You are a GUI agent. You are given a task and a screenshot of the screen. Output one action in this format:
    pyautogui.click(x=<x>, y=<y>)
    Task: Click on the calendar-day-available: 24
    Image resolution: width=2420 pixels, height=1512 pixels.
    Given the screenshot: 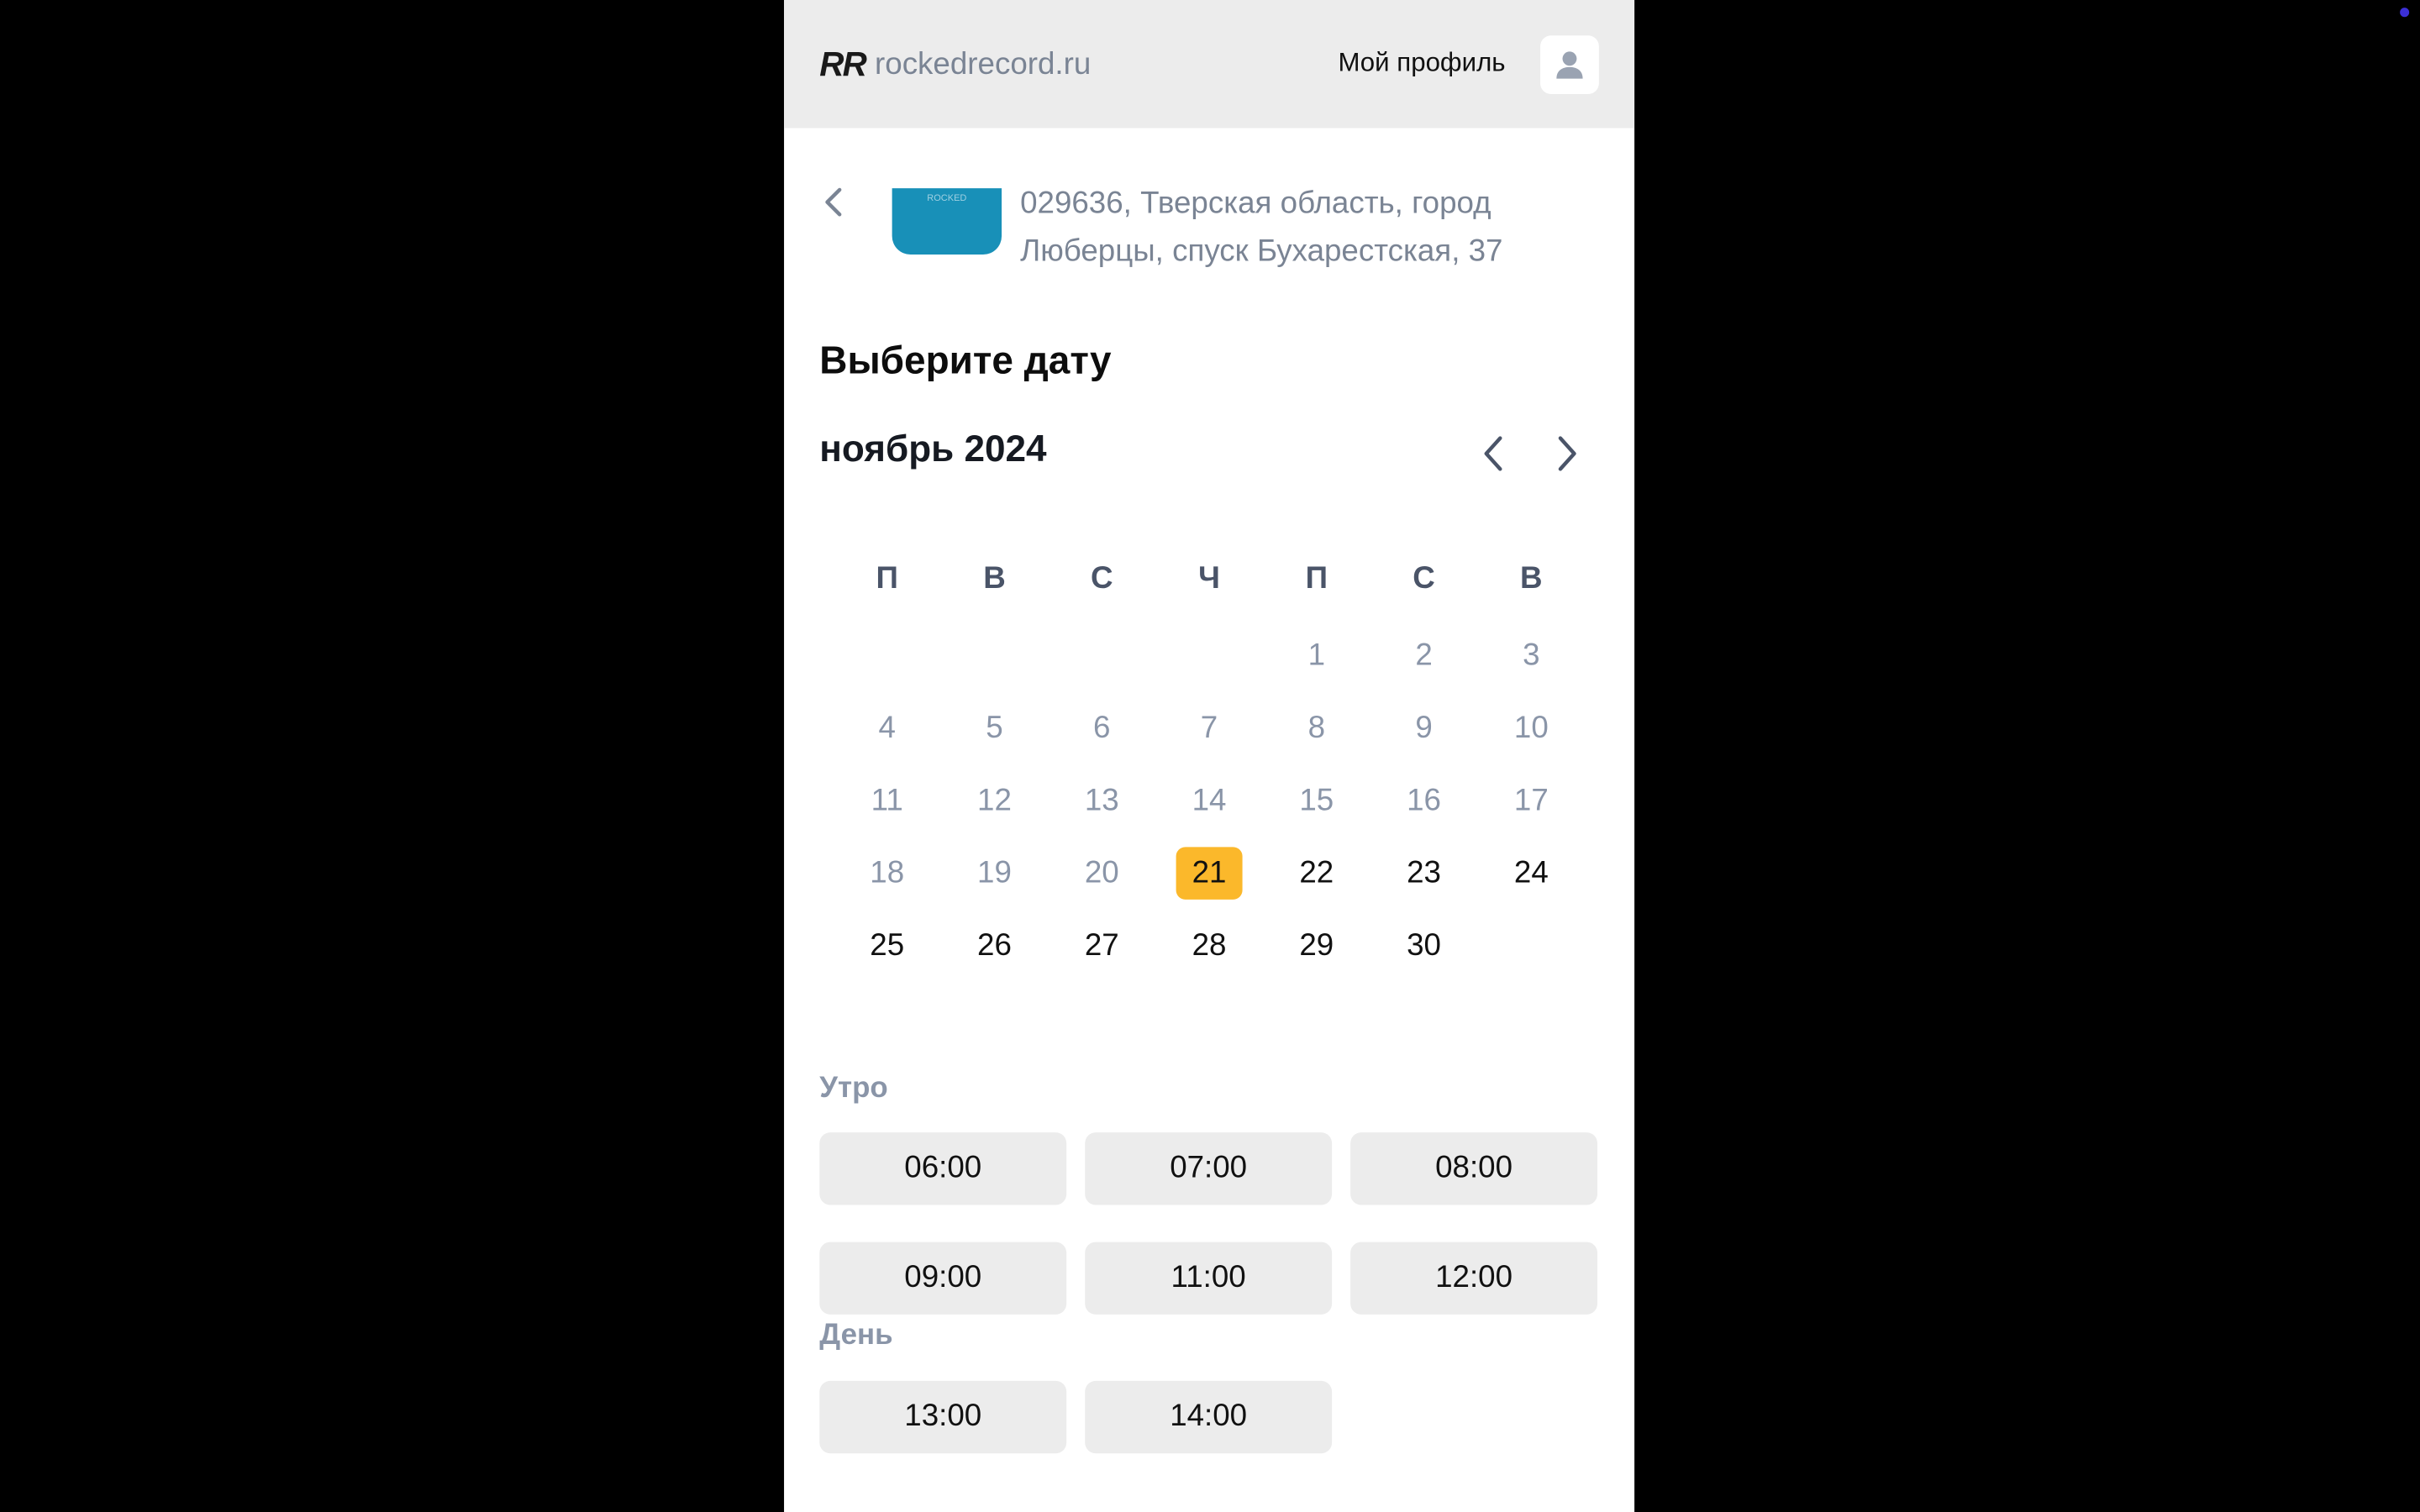 What is the action you would take?
    pyautogui.click(x=1531, y=873)
    